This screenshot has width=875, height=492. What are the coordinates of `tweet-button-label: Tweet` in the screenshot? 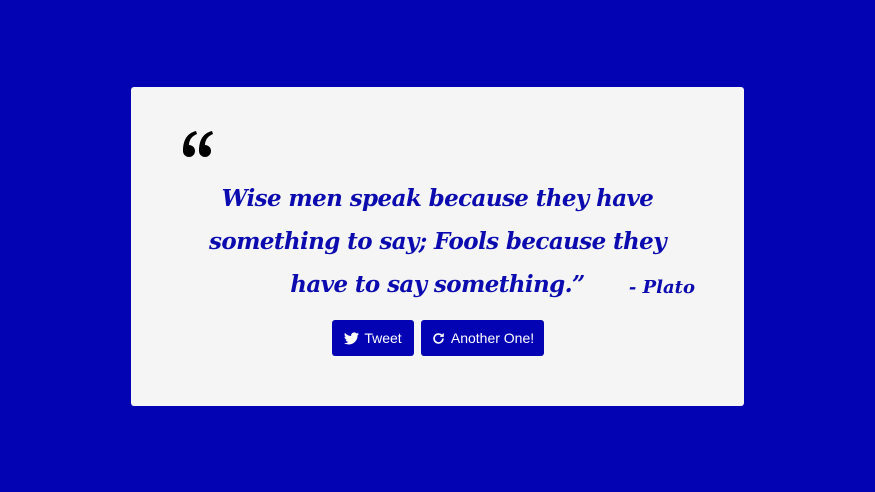 It's located at (383, 338).